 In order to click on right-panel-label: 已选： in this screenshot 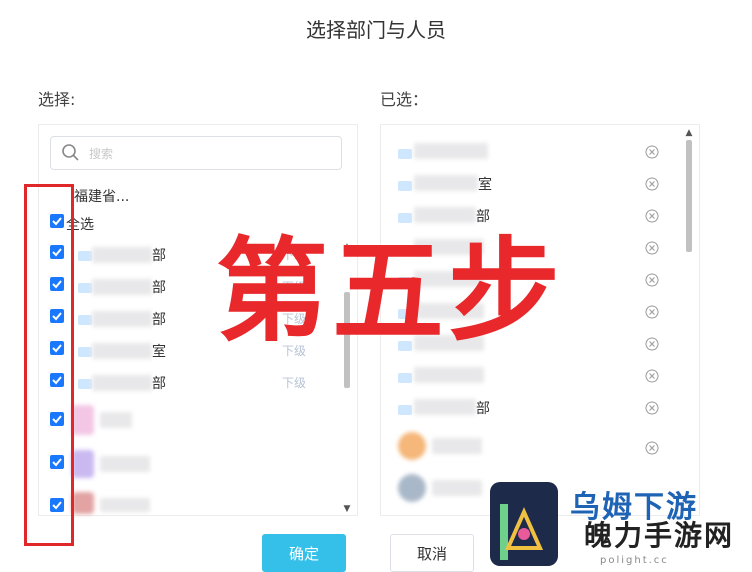, I will do `click(404, 99)`.